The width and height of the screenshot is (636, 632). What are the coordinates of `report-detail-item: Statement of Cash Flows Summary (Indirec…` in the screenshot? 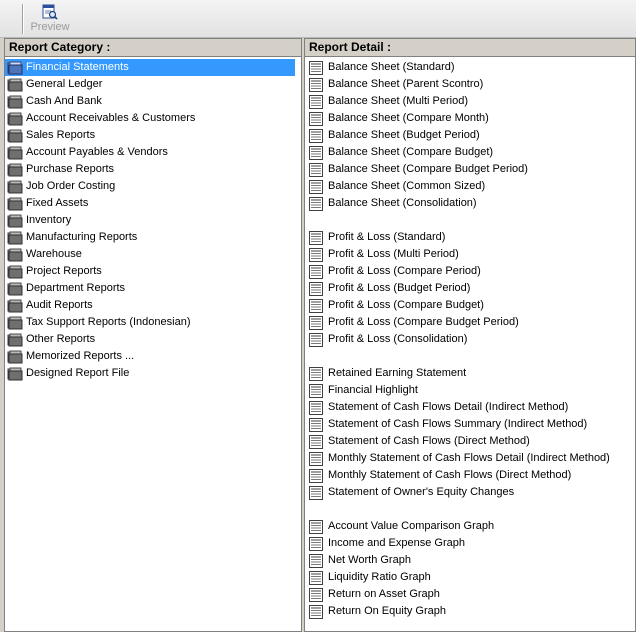 It's located at (470, 424).